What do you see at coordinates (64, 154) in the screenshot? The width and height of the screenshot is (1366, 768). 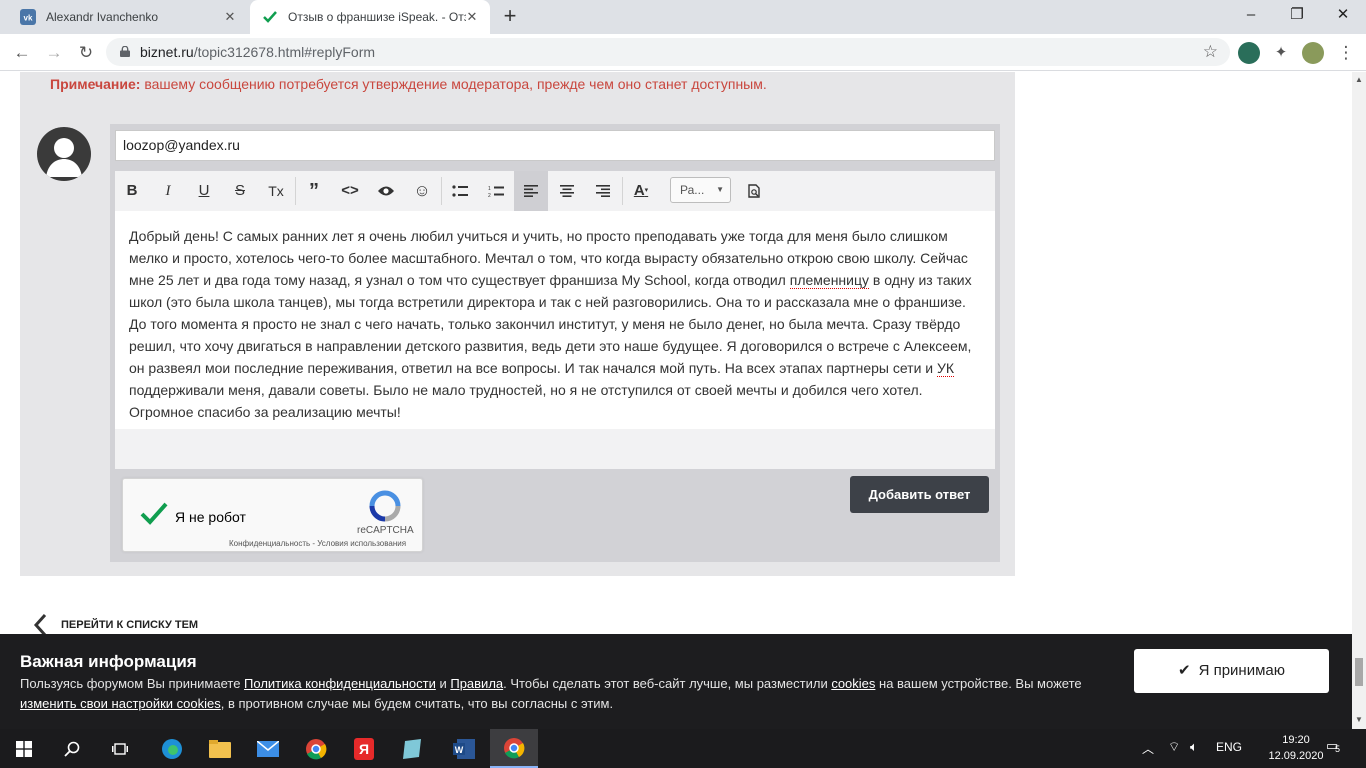 I see `avatar` at bounding box center [64, 154].